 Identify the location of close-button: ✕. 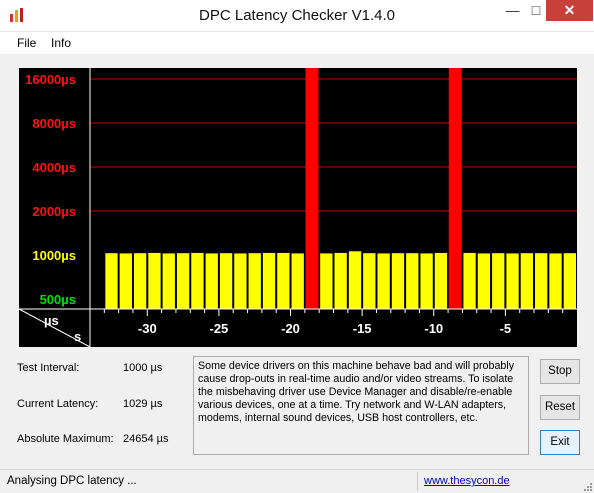
(569, 10).